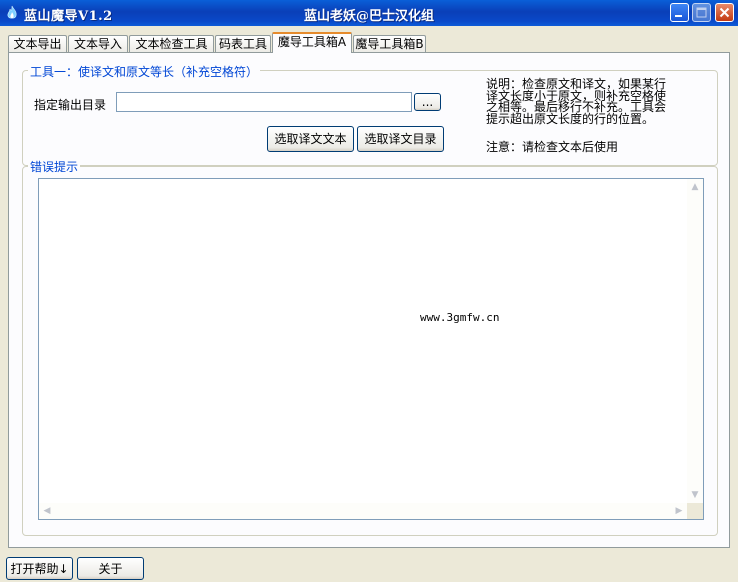 This screenshot has width=738, height=582. What do you see at coordinates (695, 187) in the screenshot?
I see `scroll-up-icon: ▲` at bounding box center [695, 187].